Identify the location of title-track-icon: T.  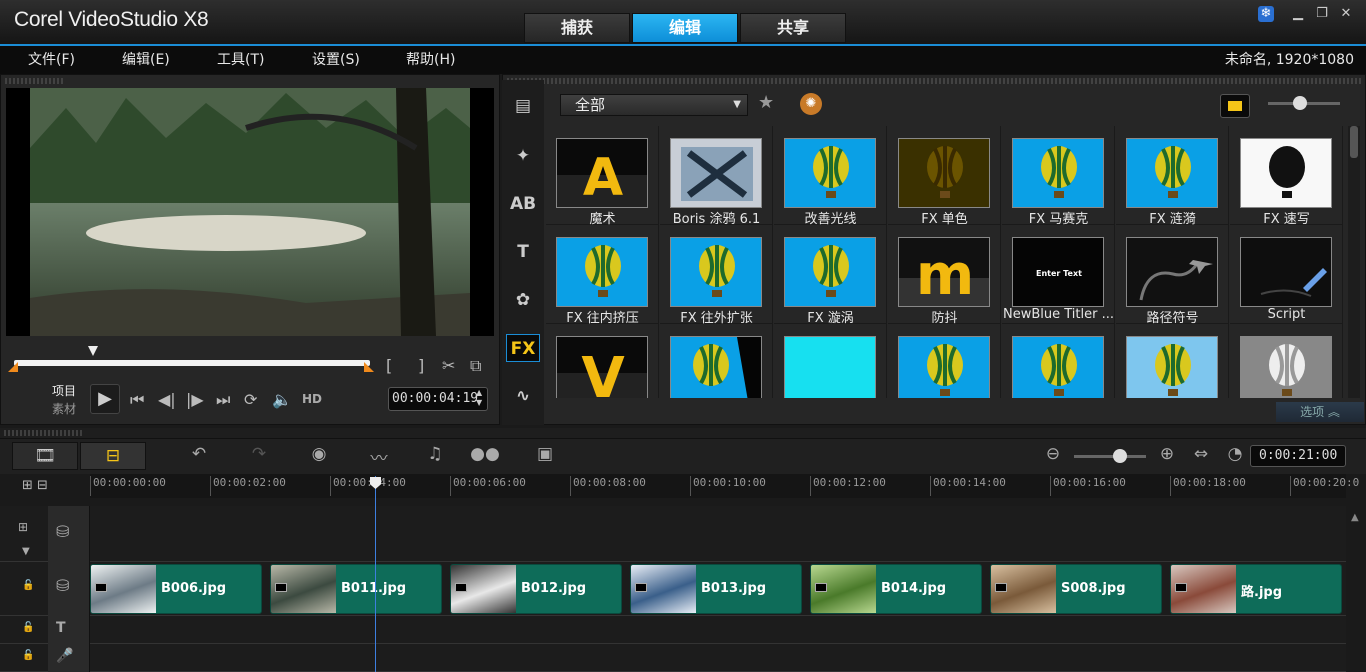
(61, 628).